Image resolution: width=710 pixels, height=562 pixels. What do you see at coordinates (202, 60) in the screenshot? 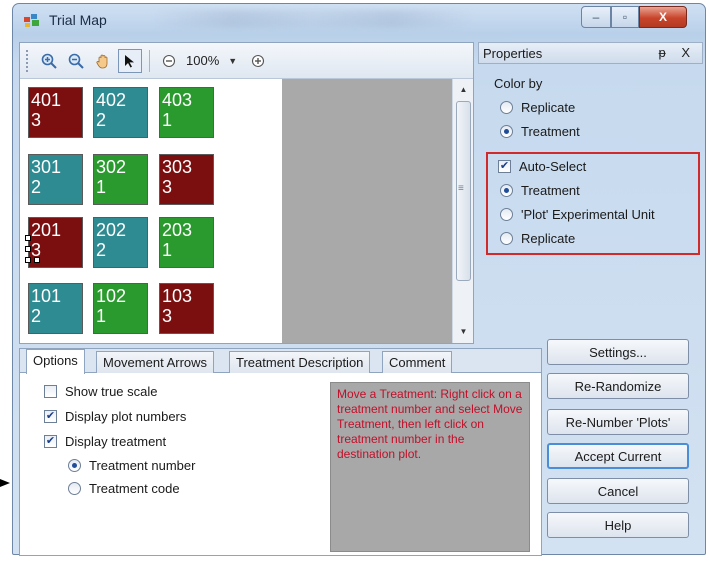
I see `zoom-level: 100%` at bounding box center [202, 60].